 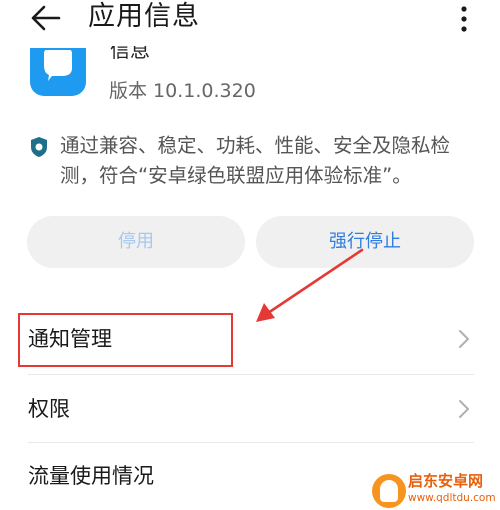 I want to click on app-name: 信息, so click(x=130, y=54).